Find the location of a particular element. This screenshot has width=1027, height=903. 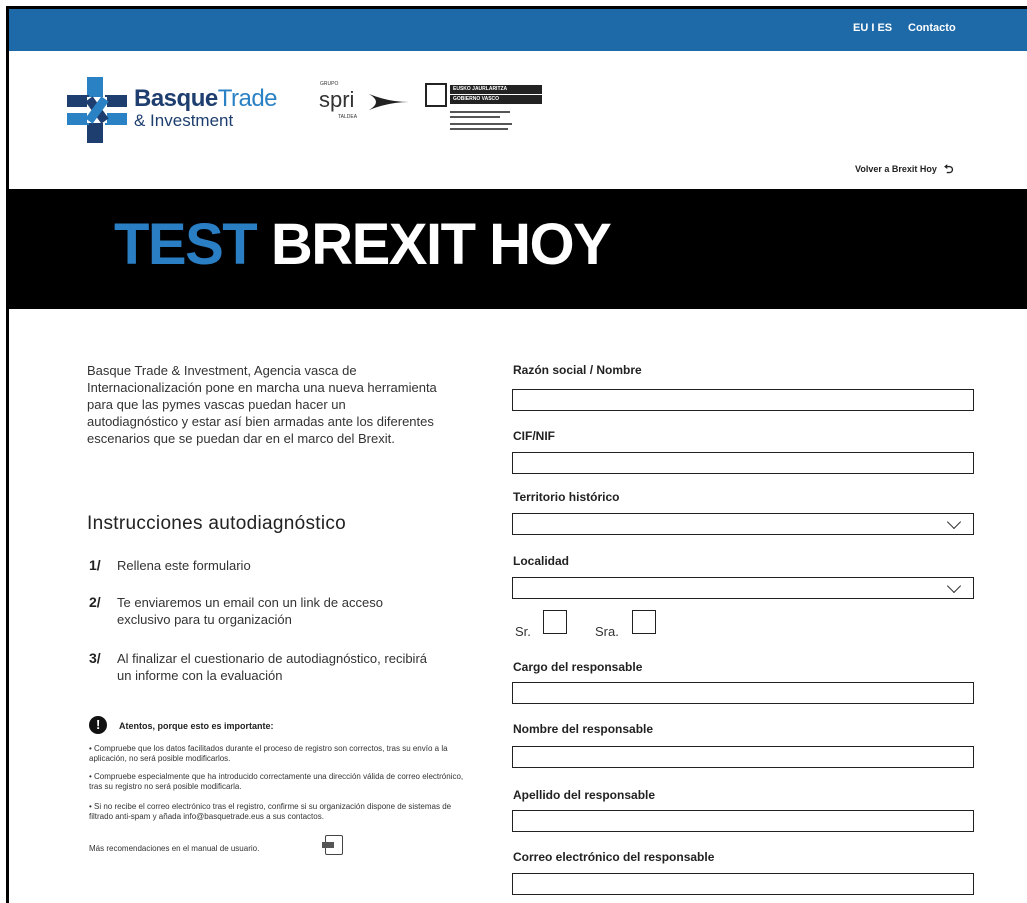

hero-banner: TEST BREXIT HOY is located at coordinates (518, 249).